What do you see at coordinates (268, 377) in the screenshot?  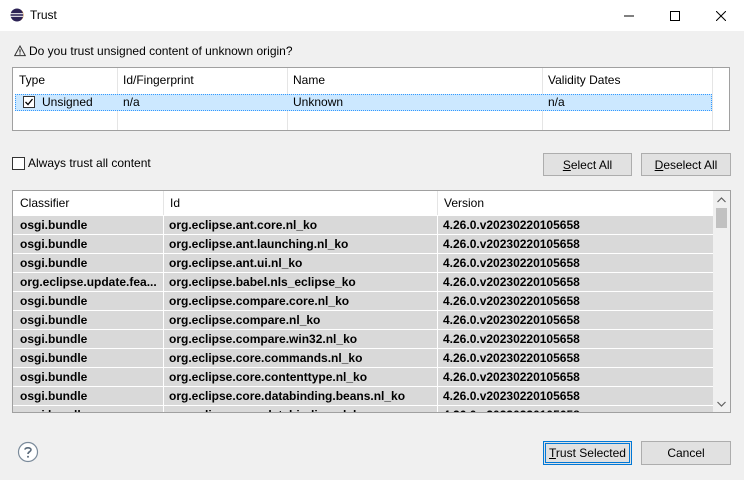 I see `id-cell: org.eclipse.core.contenttype.nl_ko` at bounding box center [268, 377].